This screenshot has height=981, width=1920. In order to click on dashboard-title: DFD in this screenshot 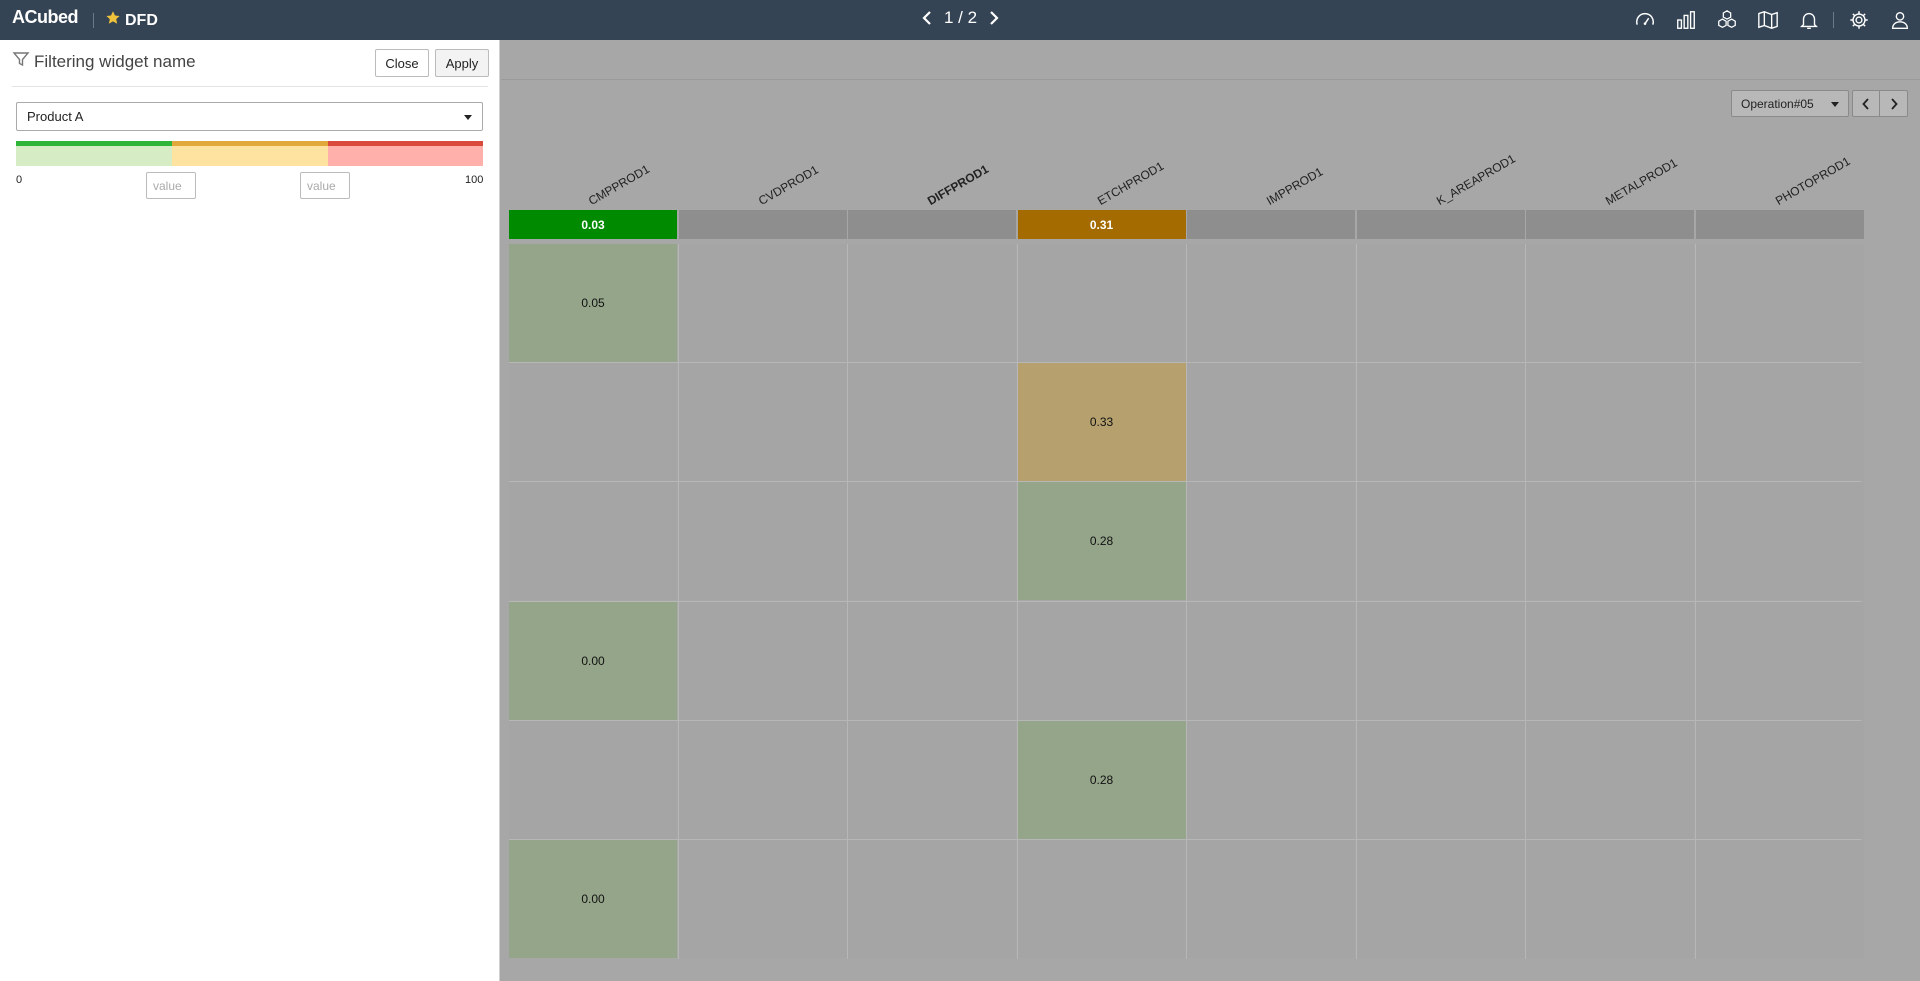, I will do `click(131, 20)`.